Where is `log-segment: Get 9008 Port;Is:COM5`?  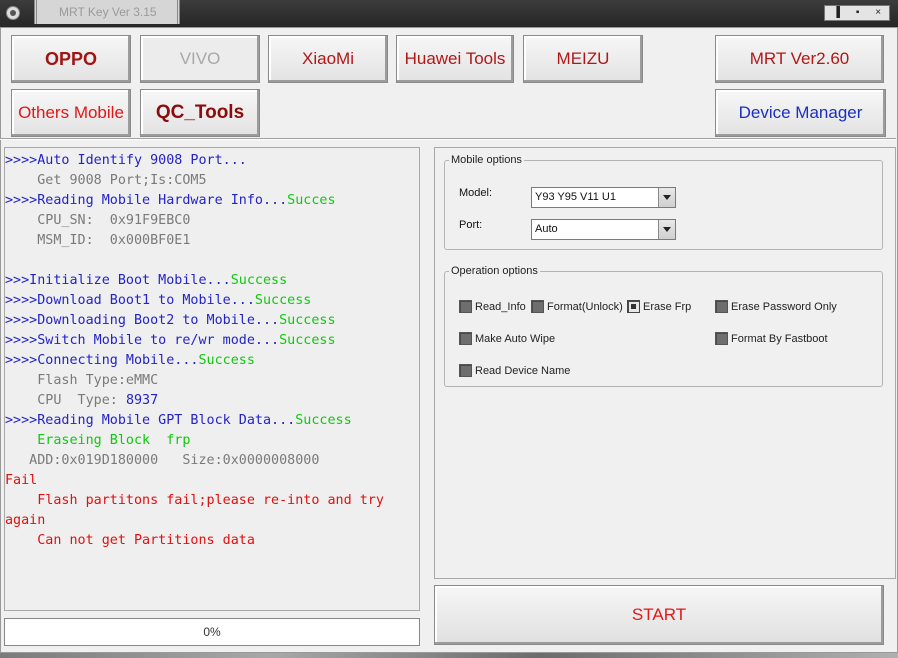 log-segment: Get 9008 Port;Is:COM5 is located at coordinates (106, 180).